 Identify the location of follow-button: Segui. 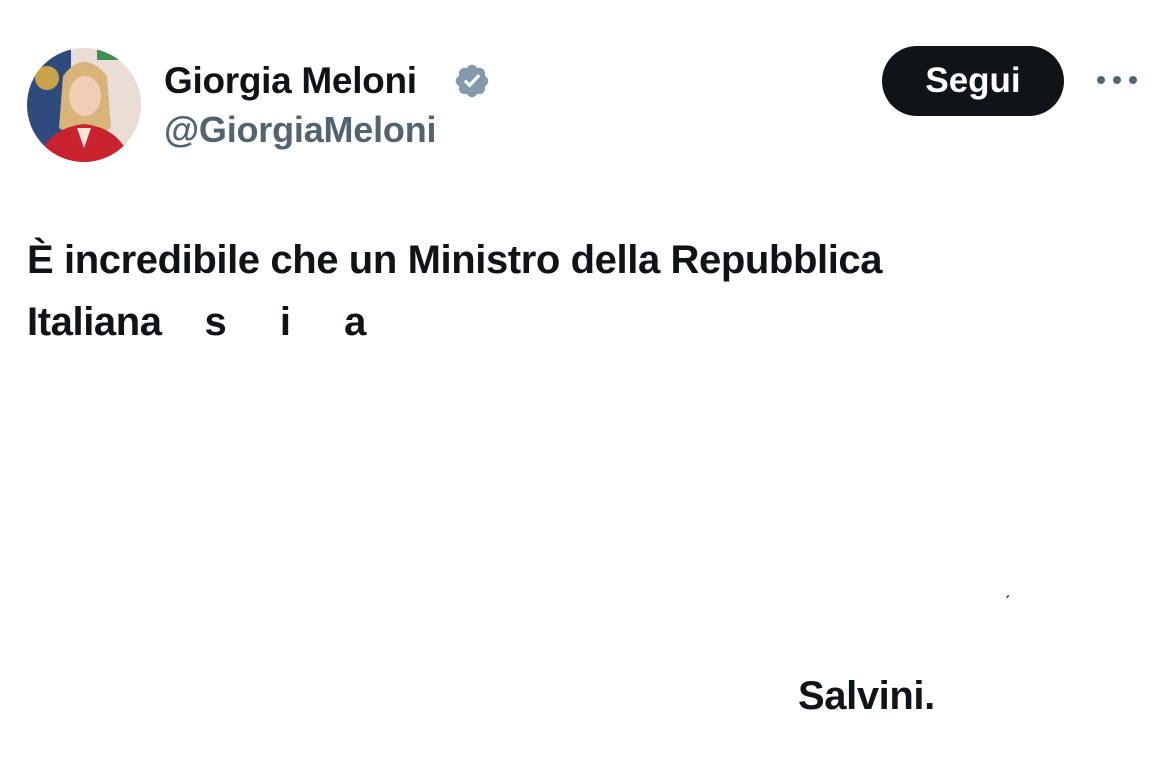
(973, 81).